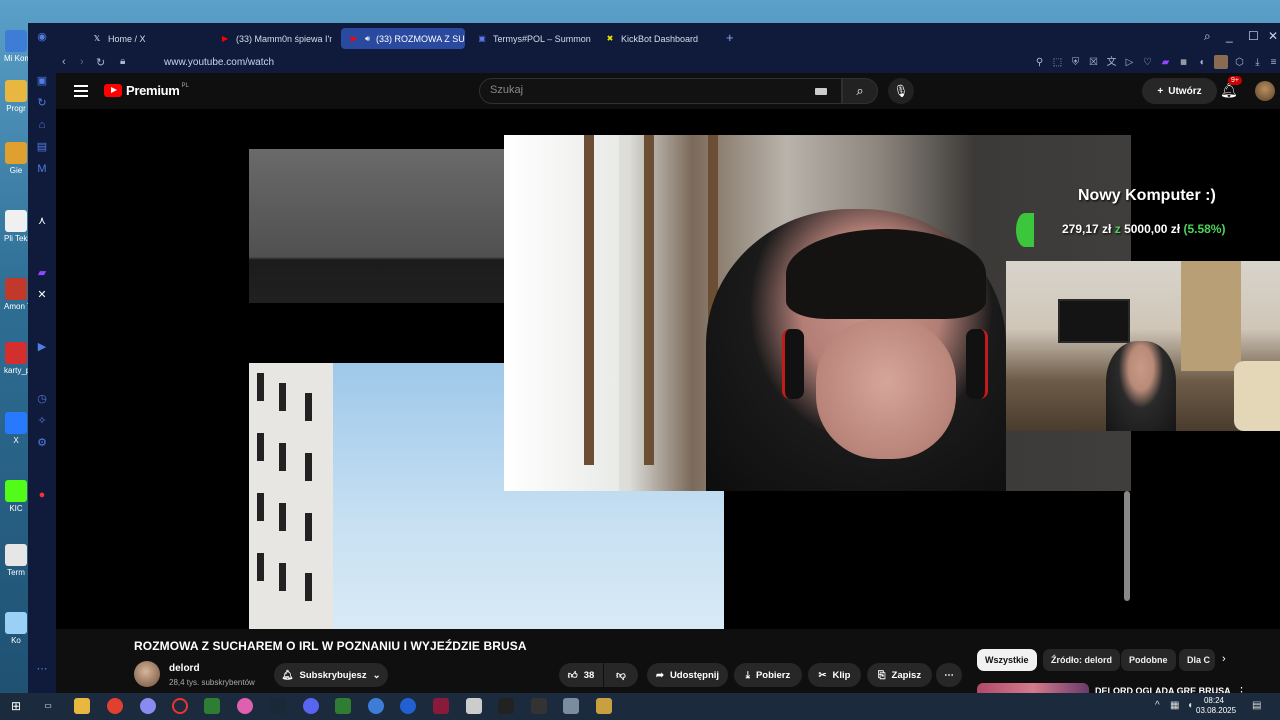  Describe the element at coordinates (122, 61) in the screenshot. I see `lock-icon: 🔒︎` at that location.